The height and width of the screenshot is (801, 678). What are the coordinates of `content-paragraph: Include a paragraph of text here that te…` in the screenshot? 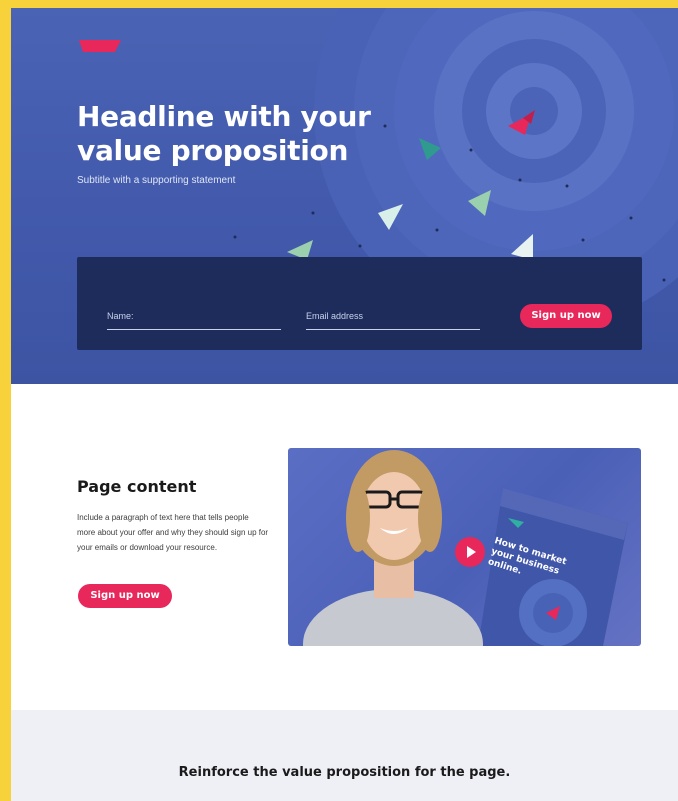 It's located at (173, 532).